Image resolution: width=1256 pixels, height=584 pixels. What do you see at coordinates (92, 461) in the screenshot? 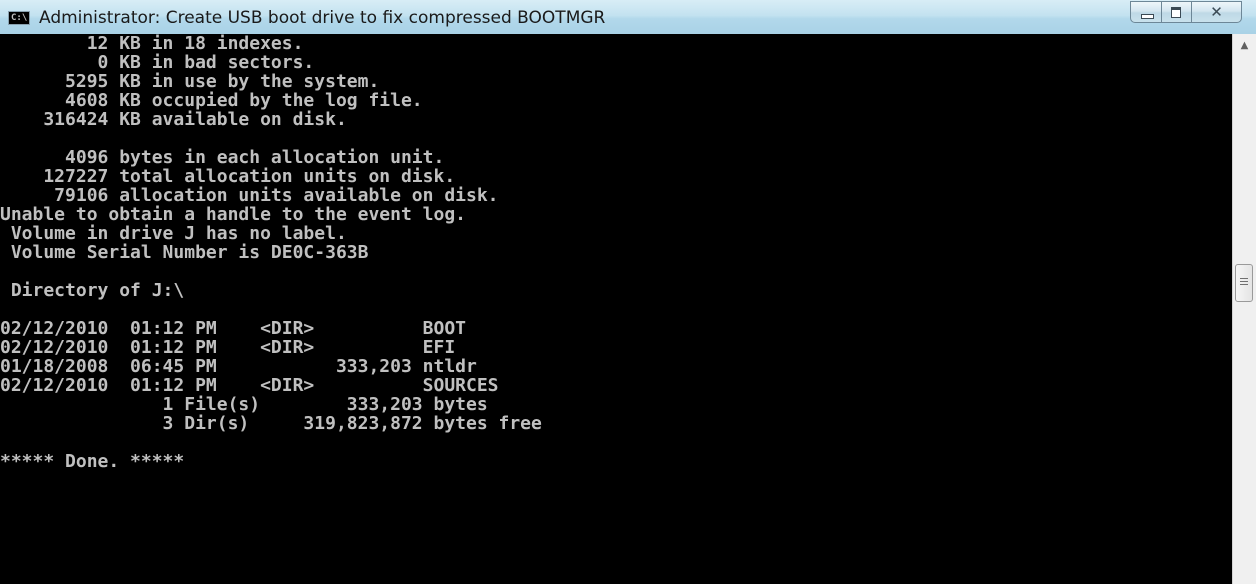
I see `console-line: ***** Done. *****` at bounding box center [92, 461].